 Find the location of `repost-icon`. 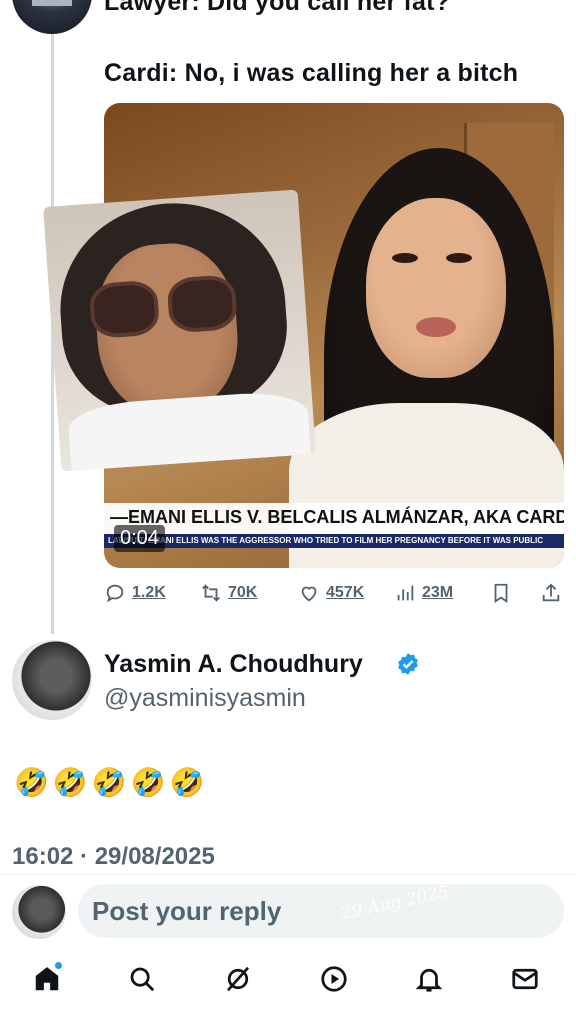

repost-icon is located at coordinates (211, 593).